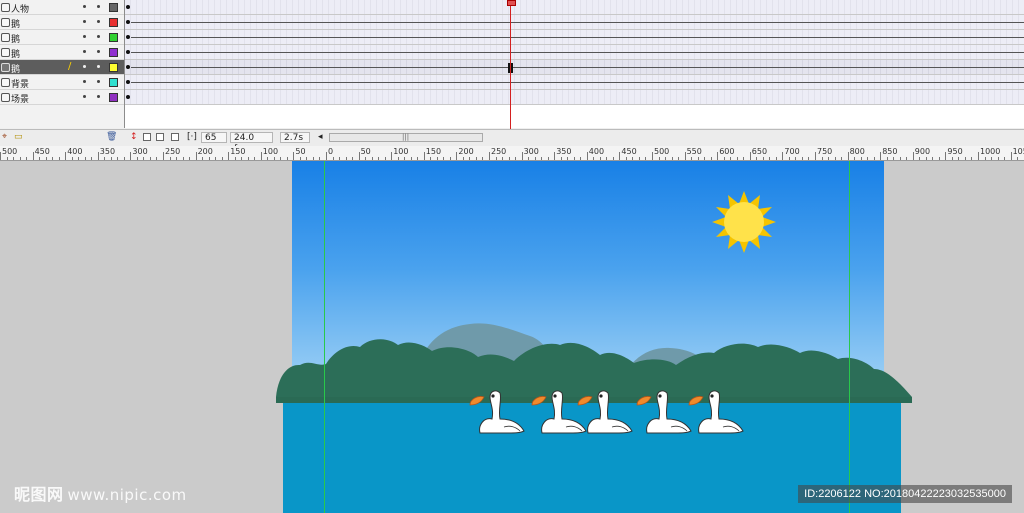 The width and height of the screenshot is (1024, 513). What do you see at coordinates (320, 137) in the screenshot?
I see `scroll-left-icon: ◂` at bounding box center [320, 137].